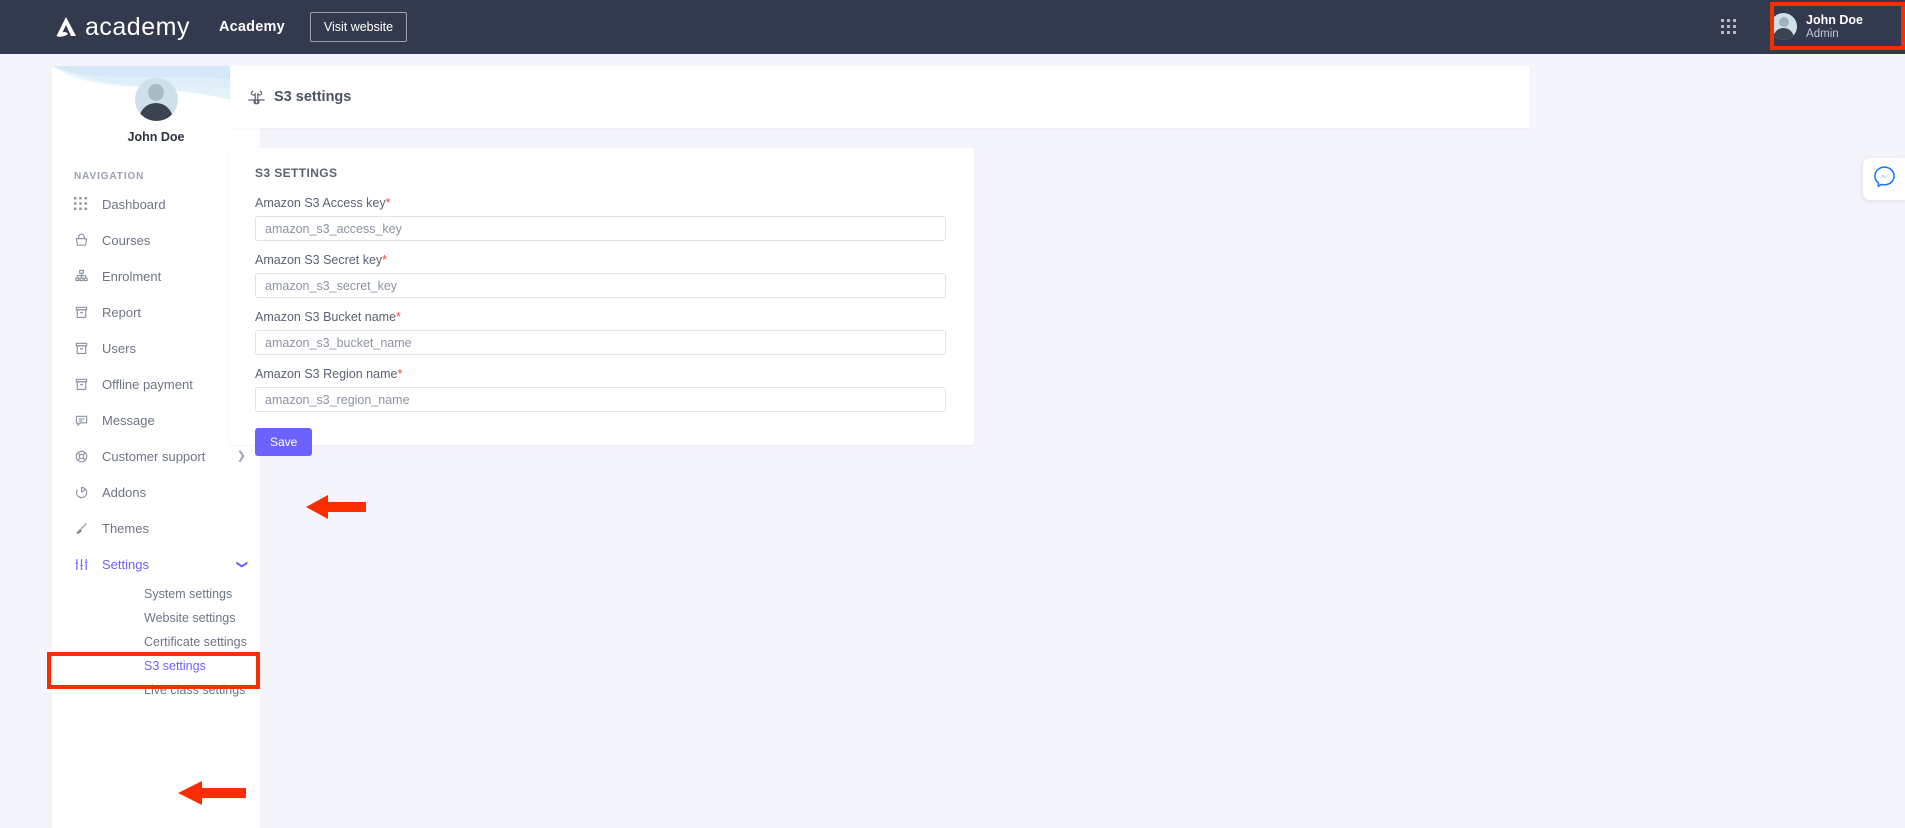 The width and height of the screenshot is (1905, 828). What do you see at coordinates (602, 260) in the screenshot?
I see `field-label: Amazon S3 Secret key*` at bounding box center [602, 260].